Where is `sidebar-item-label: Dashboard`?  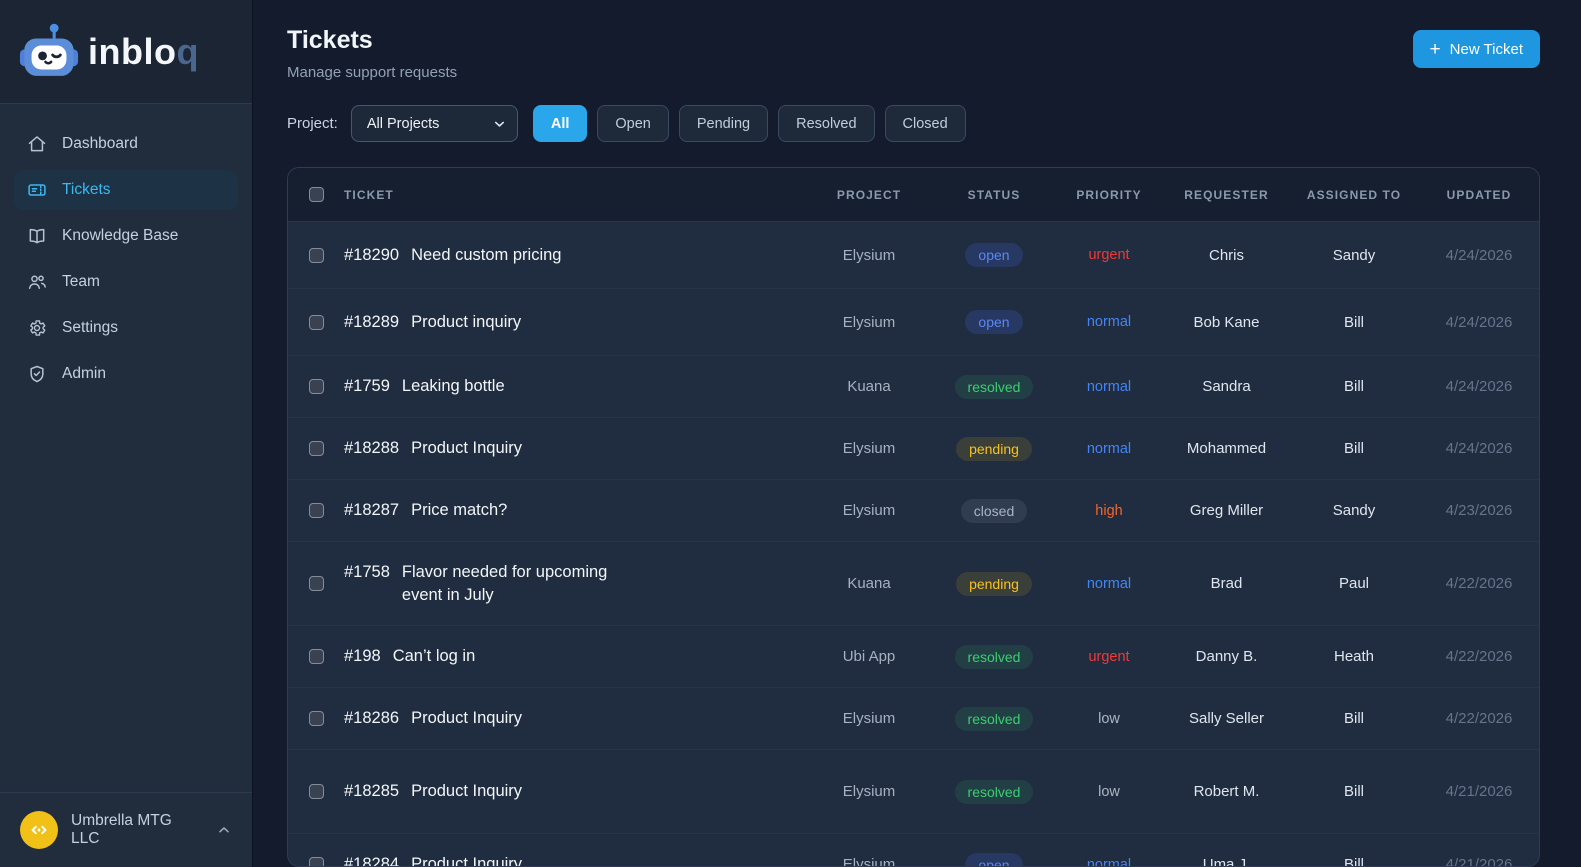 sidebar-item-label: Dashboard is located at coordinates (100, 143).